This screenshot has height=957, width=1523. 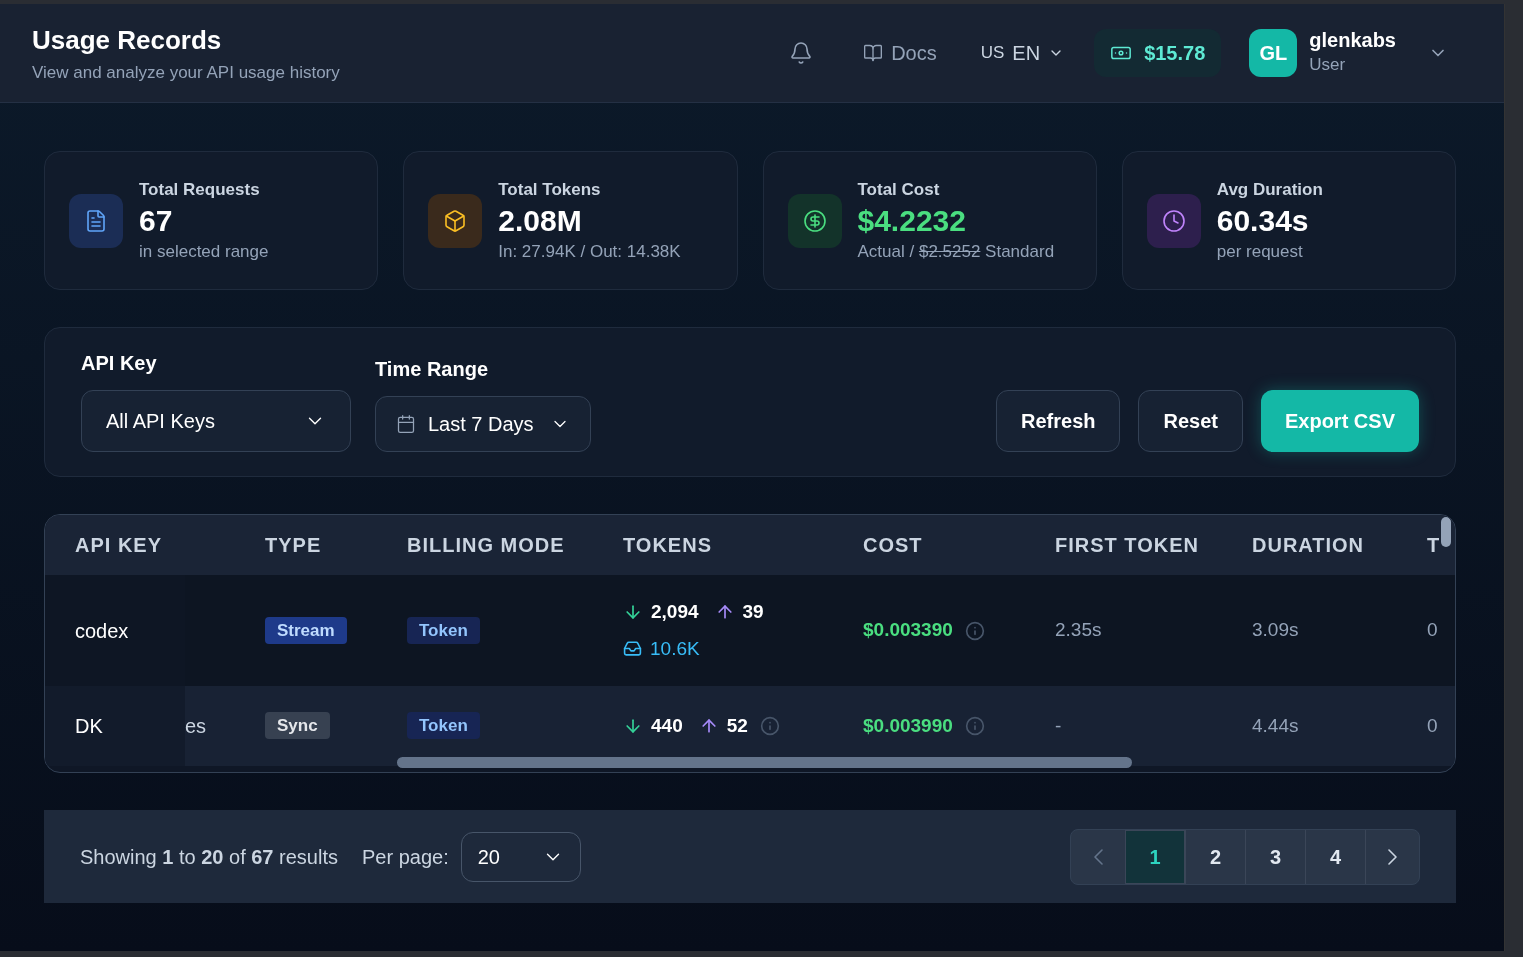 What do you see at coordinates (1158, 53) in the screenshot?
I see `balance-badge: $15.78` at bounding box center [1158, 53].